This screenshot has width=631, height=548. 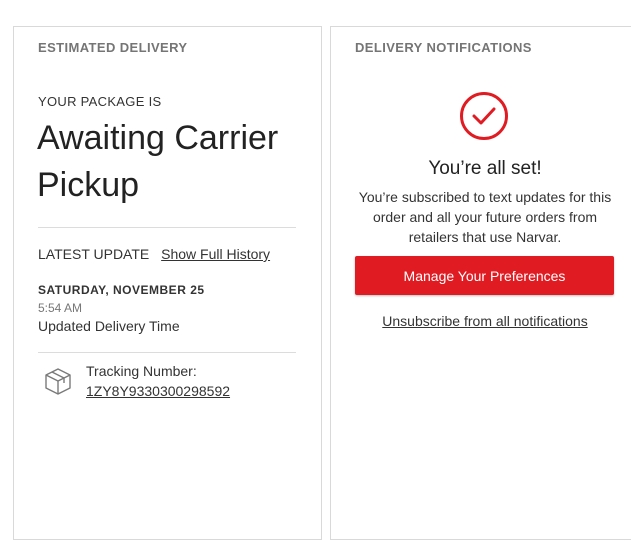 I want to click on tracking-number-link: 1ZY8Y9330300298592, so click(x=158, y=391).